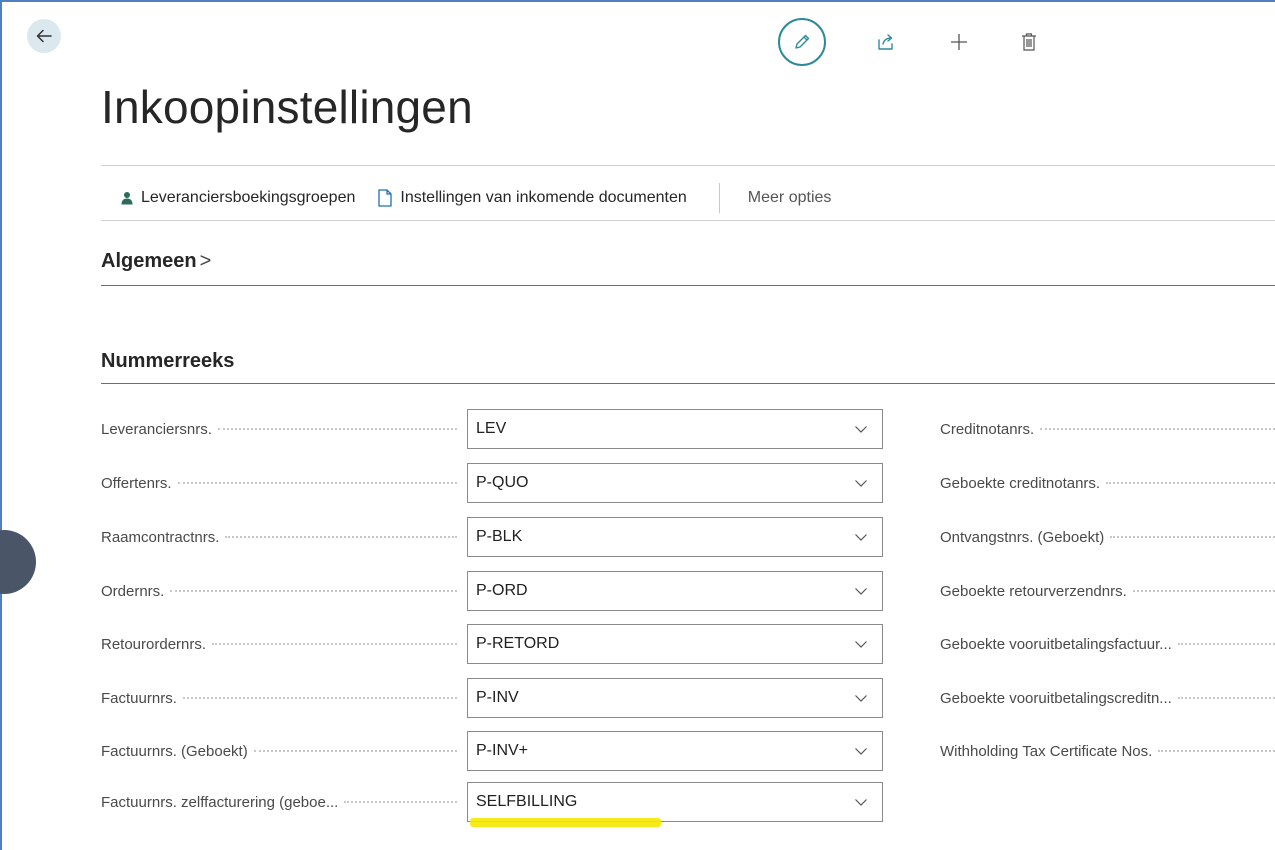 Image resolution: width=1275 pixels, height=850 pixels. I want to click on section-number-series-title: Nummerreeks, so click(168, 361).